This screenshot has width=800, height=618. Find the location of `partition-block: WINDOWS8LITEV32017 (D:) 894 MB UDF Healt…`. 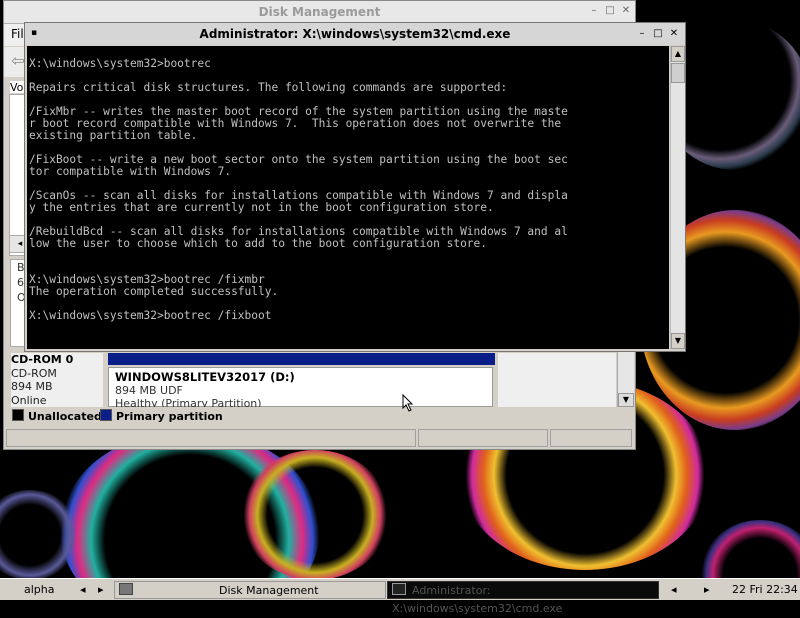

partition-block: WINDOWS8LITEV32017 (D:) 894 MB UDF Healt… is located at coordinates (300, 388).